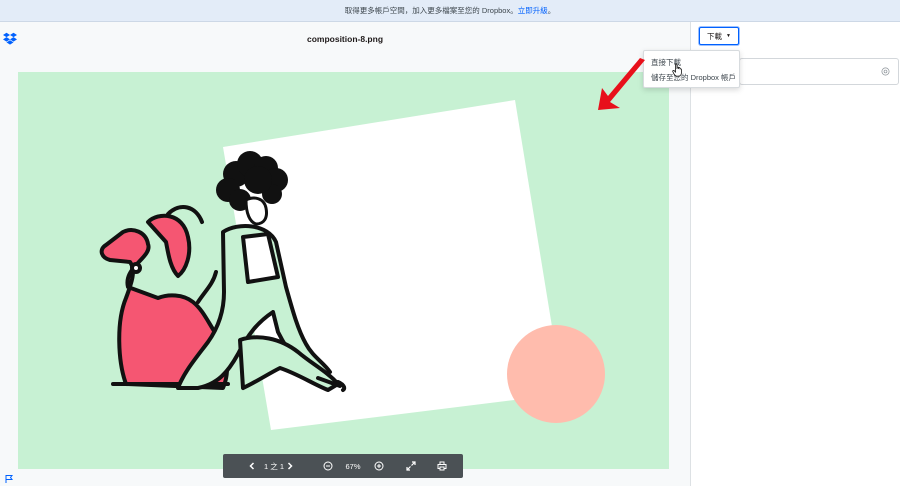 The image size is (900, 486). I want to click on chevron-left-icon, so click(252, 466).